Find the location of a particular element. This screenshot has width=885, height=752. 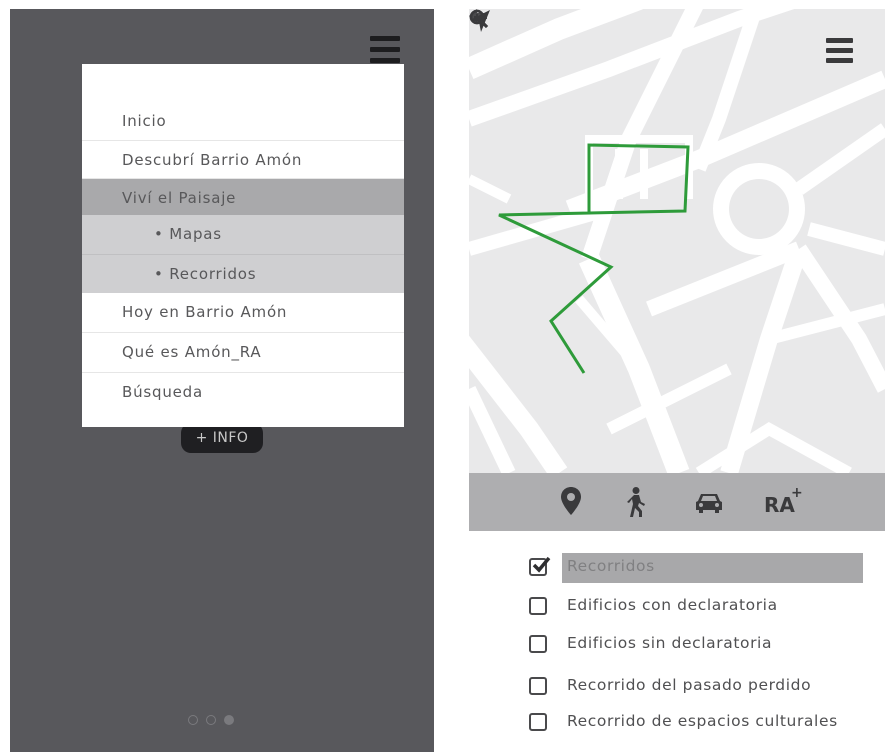

menu-item-inicio: Inicio is located at coordinates (243, 121).